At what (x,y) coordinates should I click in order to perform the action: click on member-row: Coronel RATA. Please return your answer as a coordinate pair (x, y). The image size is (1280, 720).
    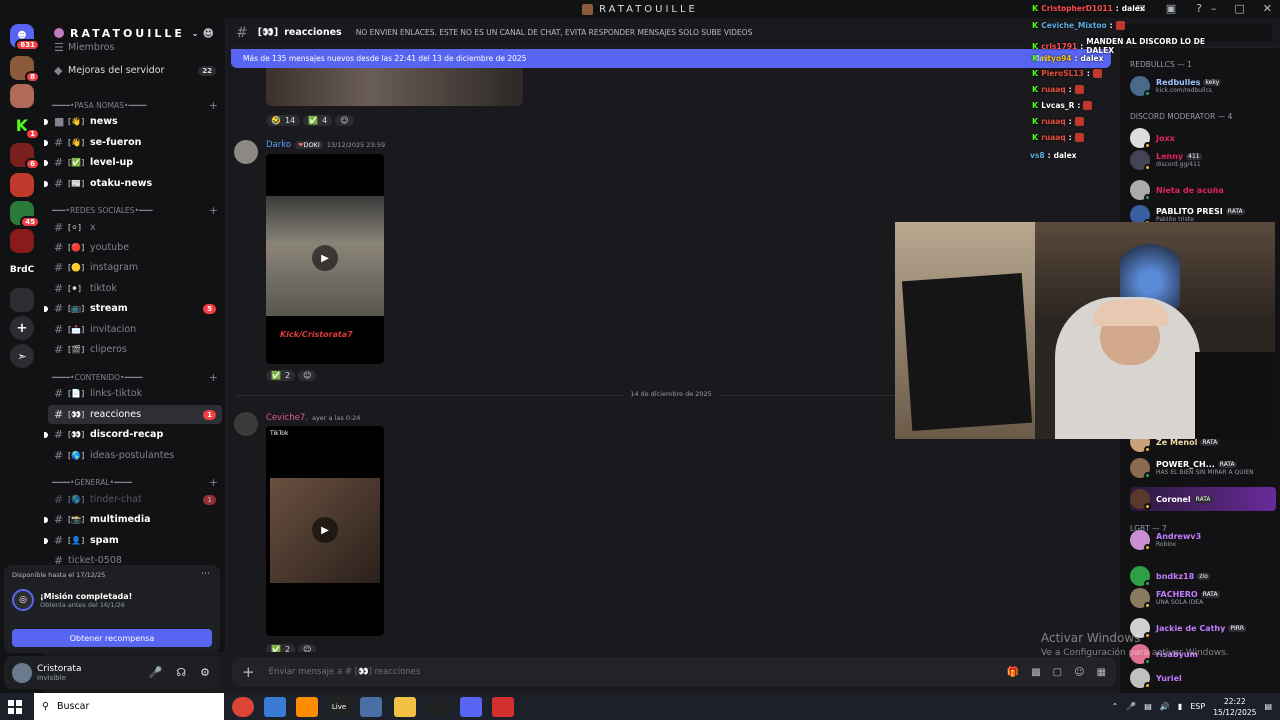
    Looking at the image, I should click on (1203, 499).